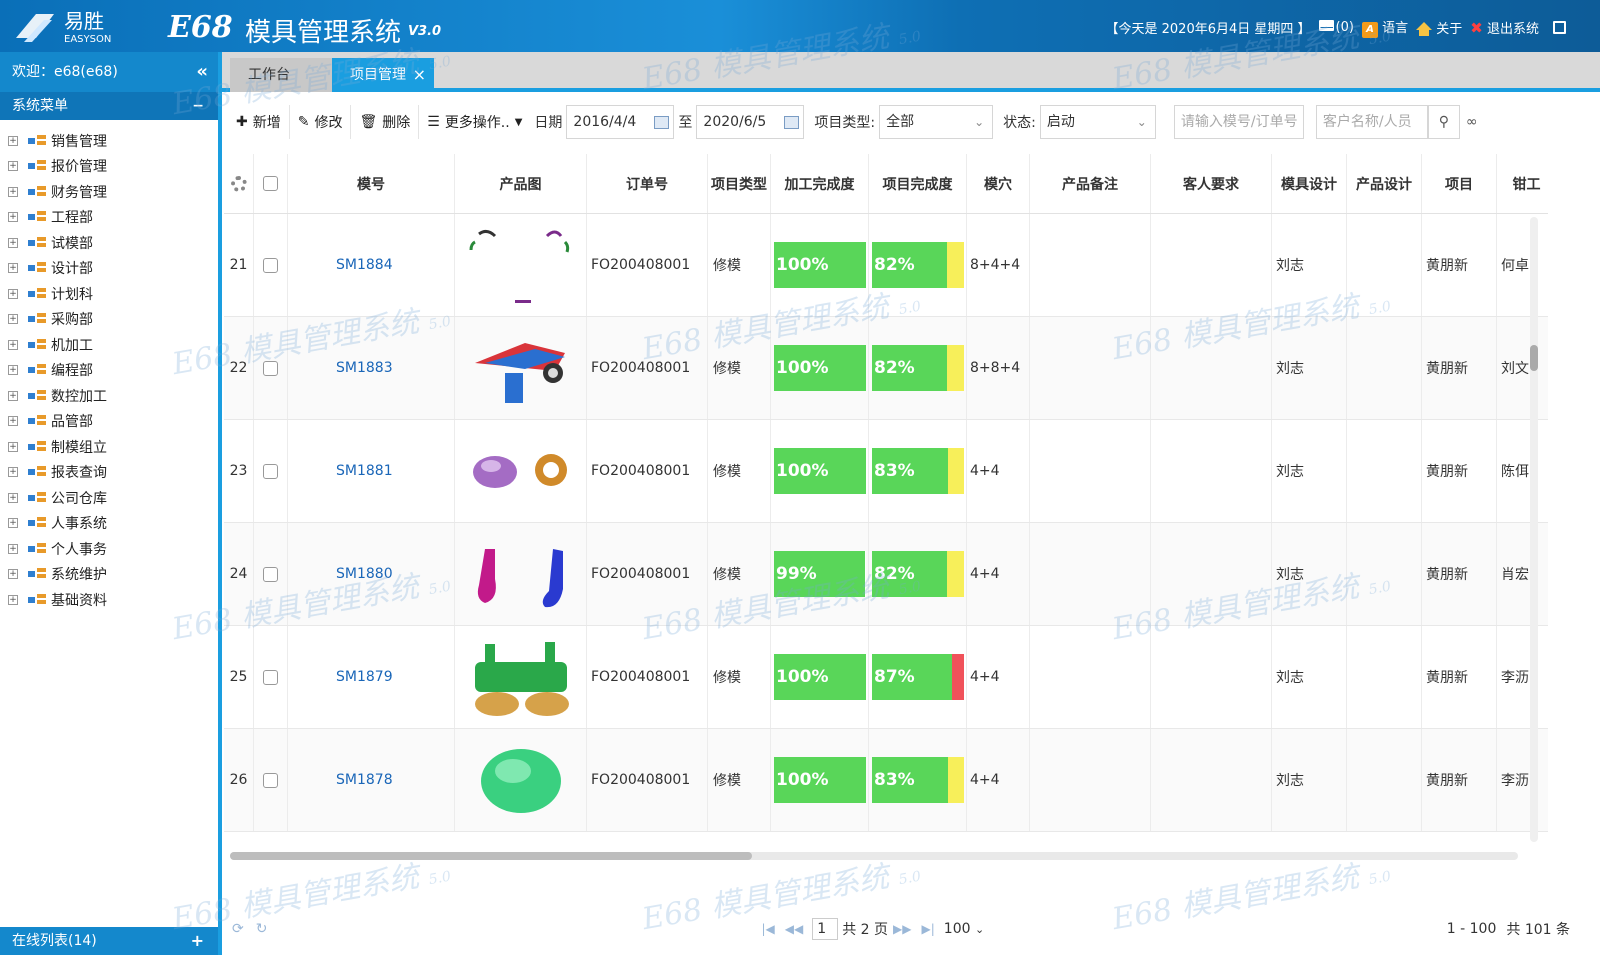 The width and height of the screenshot is (1600, 955). What do you see at coordinates (109, 396) in the screenshot?
I see `menu-item: + 数控加工` at bounding box center [109, 396].